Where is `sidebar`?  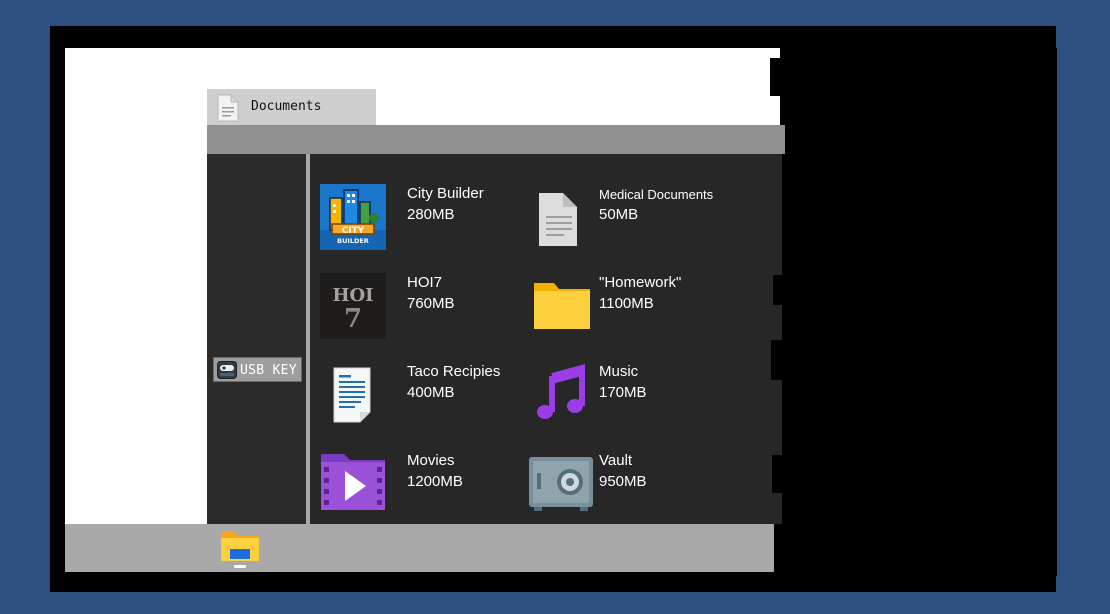
sidebar is located at coordinates (257, 339).